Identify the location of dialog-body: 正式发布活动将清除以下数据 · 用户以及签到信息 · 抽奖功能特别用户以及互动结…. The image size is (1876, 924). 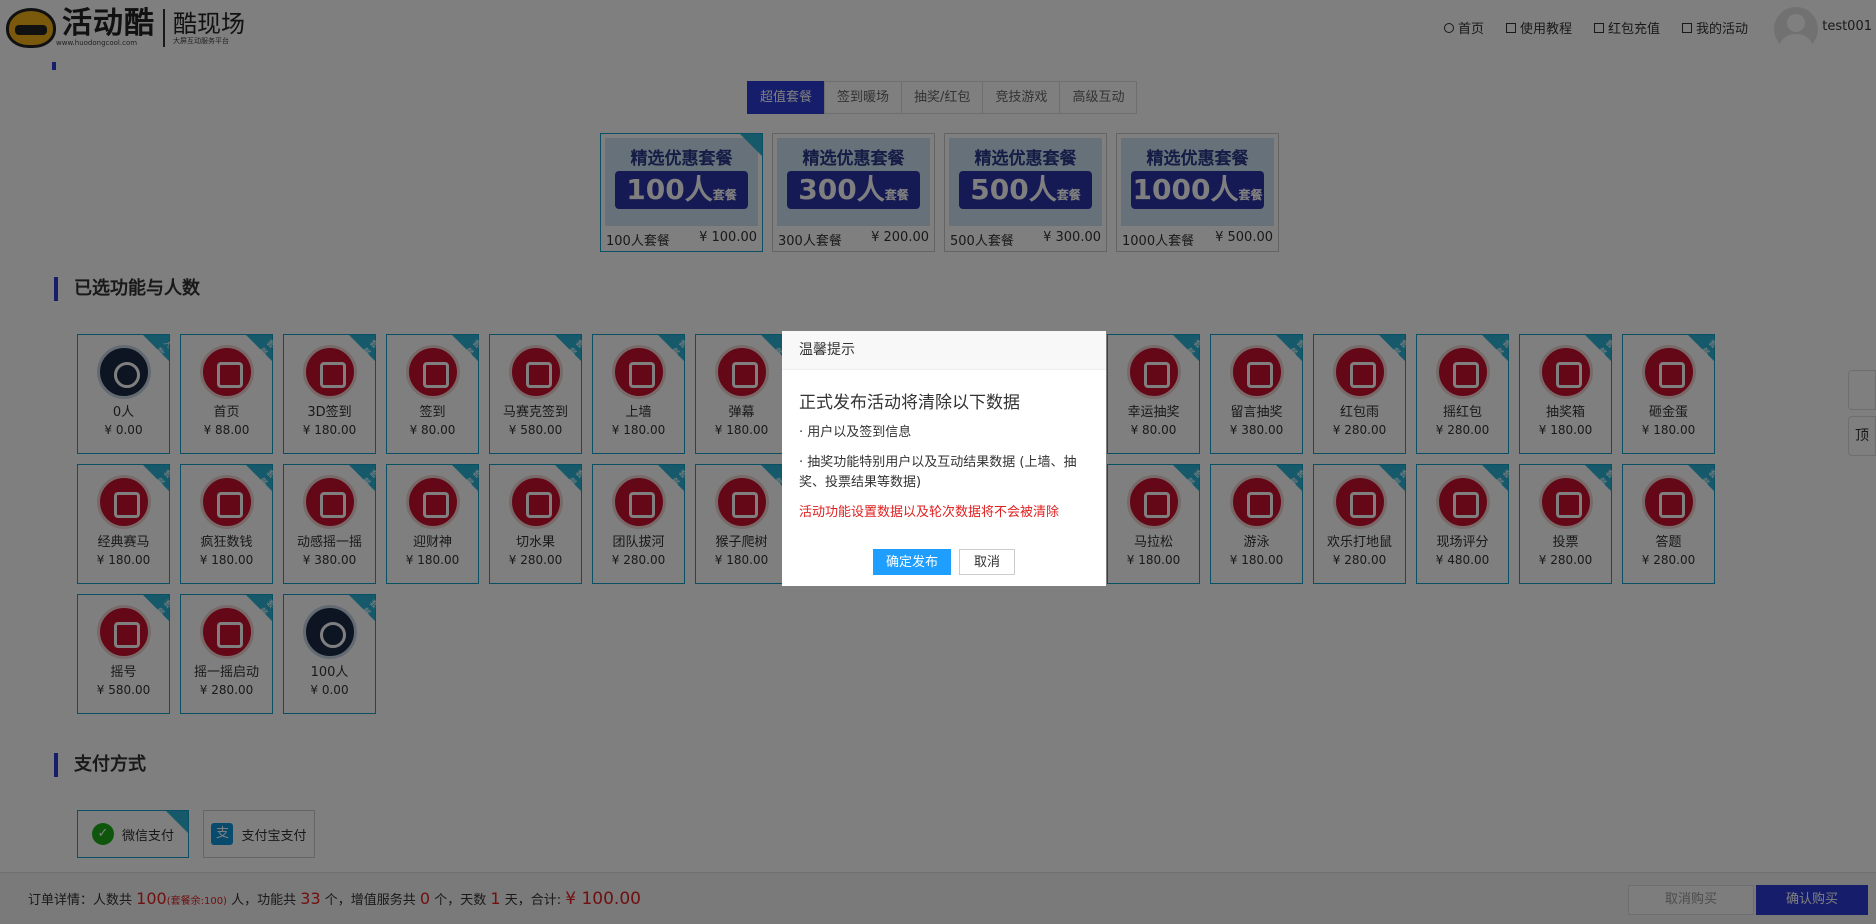
(944, 446).